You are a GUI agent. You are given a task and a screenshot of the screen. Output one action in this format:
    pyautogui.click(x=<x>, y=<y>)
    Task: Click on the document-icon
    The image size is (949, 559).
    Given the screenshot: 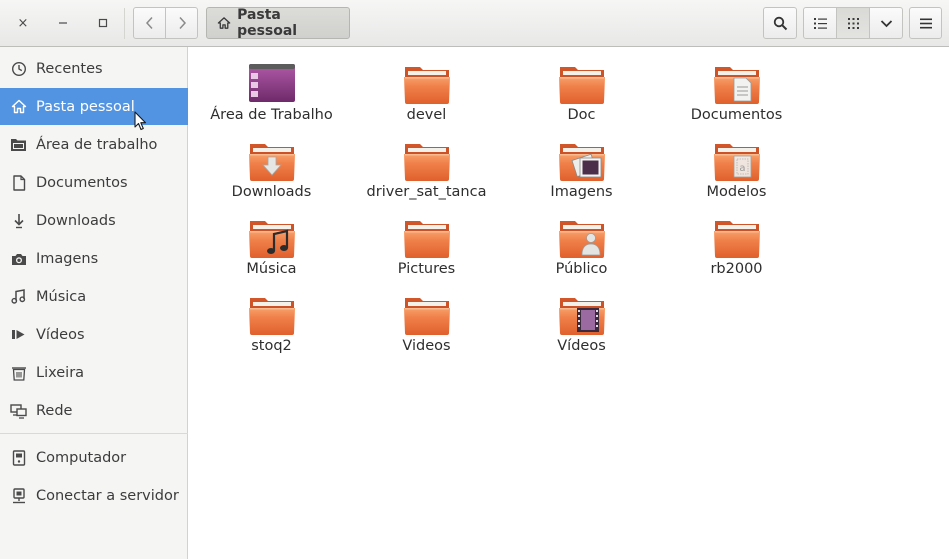 What is the action you would take?
    pyautogui.click(x=18, y=182)
    